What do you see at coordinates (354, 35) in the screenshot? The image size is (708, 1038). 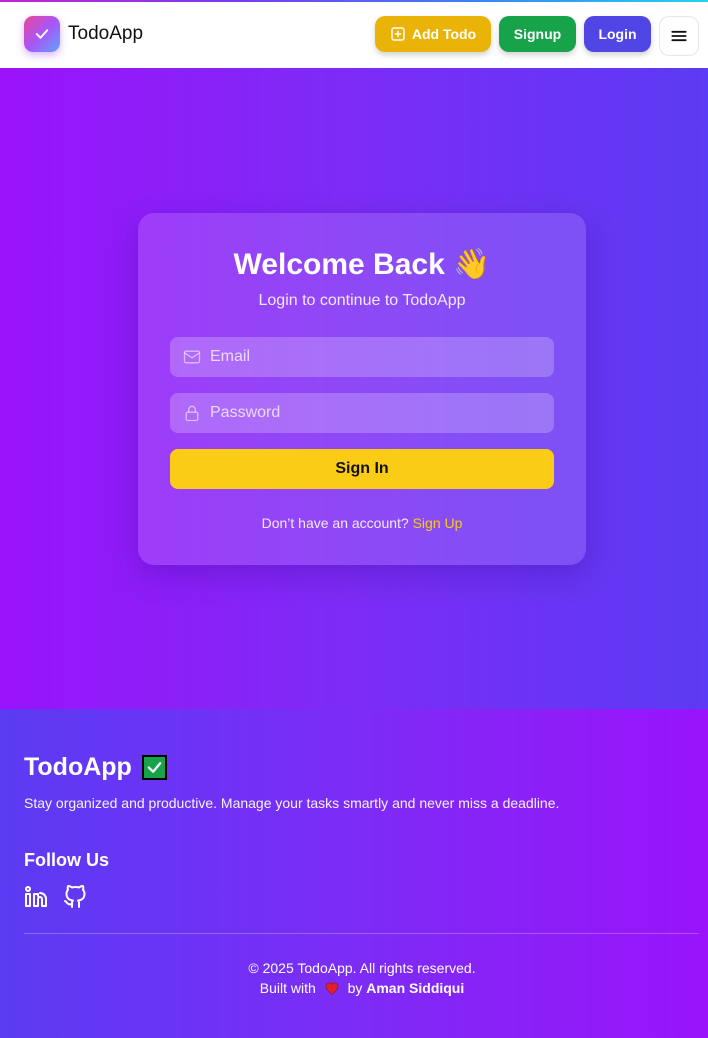 I see `navbar: TodoApp Add Todo Signup Login` at bounding box center [354, 35].